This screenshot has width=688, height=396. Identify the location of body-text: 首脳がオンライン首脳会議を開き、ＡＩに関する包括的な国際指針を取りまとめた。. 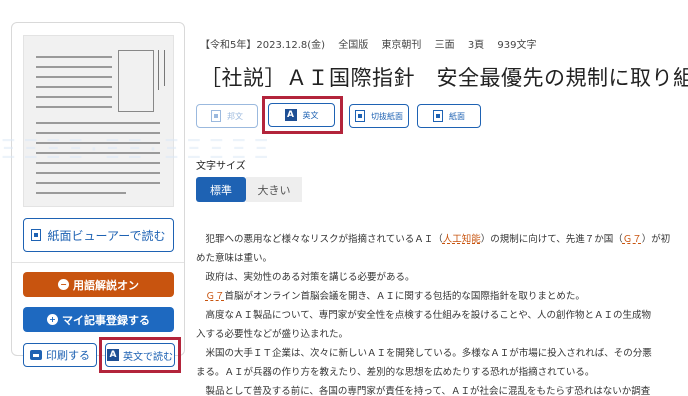
(404, 296).